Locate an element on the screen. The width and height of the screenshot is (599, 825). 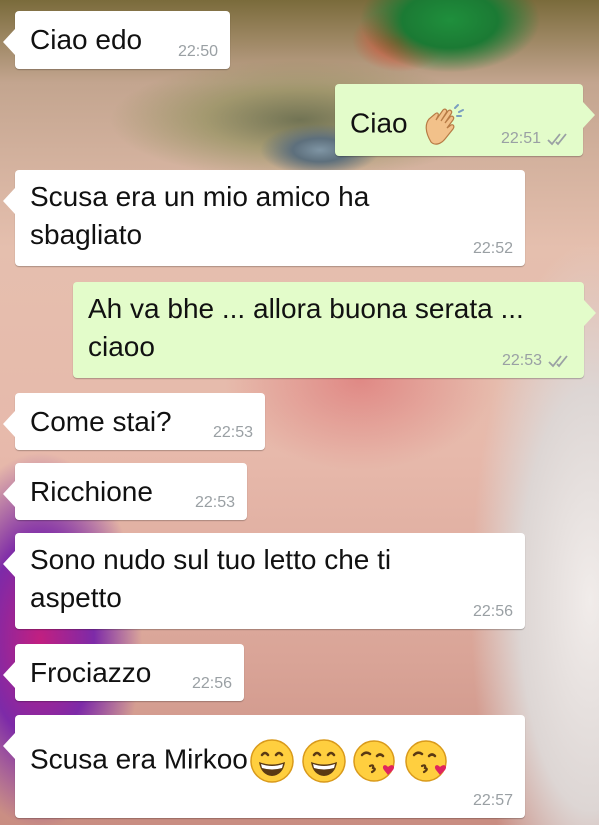
message-time: 22:57 is located at coordinates (492, 800).